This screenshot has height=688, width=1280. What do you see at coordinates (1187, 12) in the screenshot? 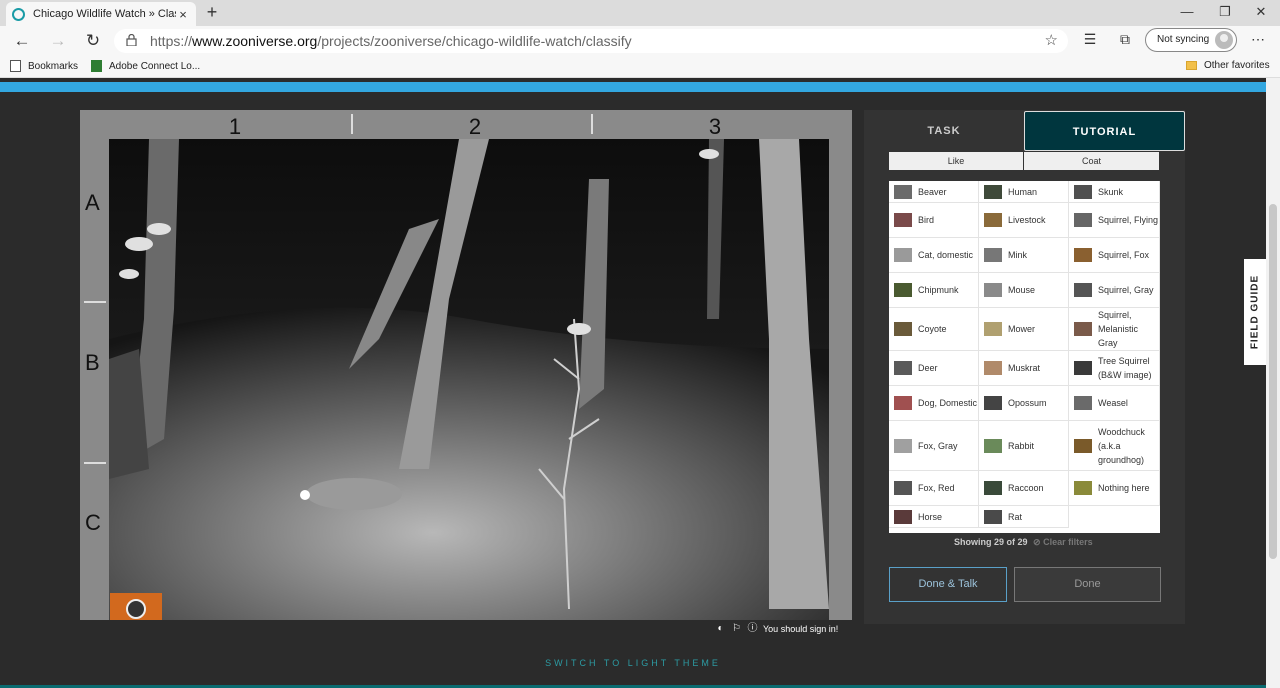
I see `minimize-button: —` at bounding box center [1187, 12].